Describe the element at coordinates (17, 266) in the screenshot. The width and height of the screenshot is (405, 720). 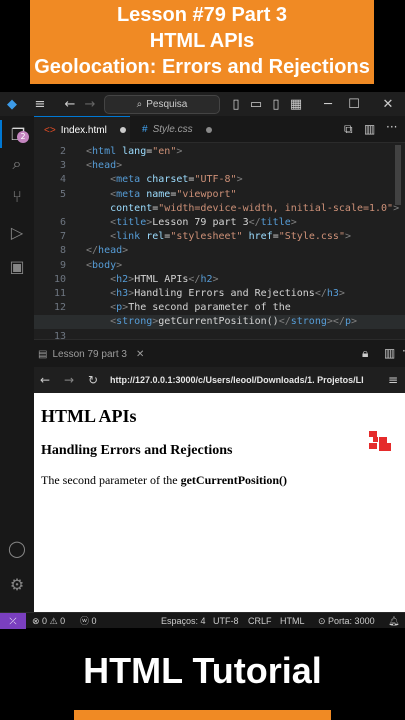
I see `extensions-icon: ▣` at that location.